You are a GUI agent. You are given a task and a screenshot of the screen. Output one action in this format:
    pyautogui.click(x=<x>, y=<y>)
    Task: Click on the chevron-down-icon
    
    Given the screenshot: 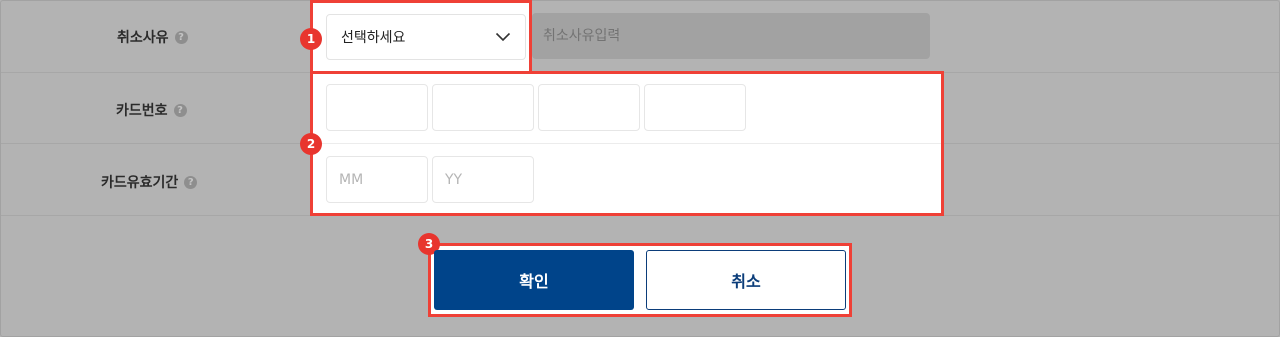 What is the action you would take?
    pyautogui.click(x=503, y=37)
    